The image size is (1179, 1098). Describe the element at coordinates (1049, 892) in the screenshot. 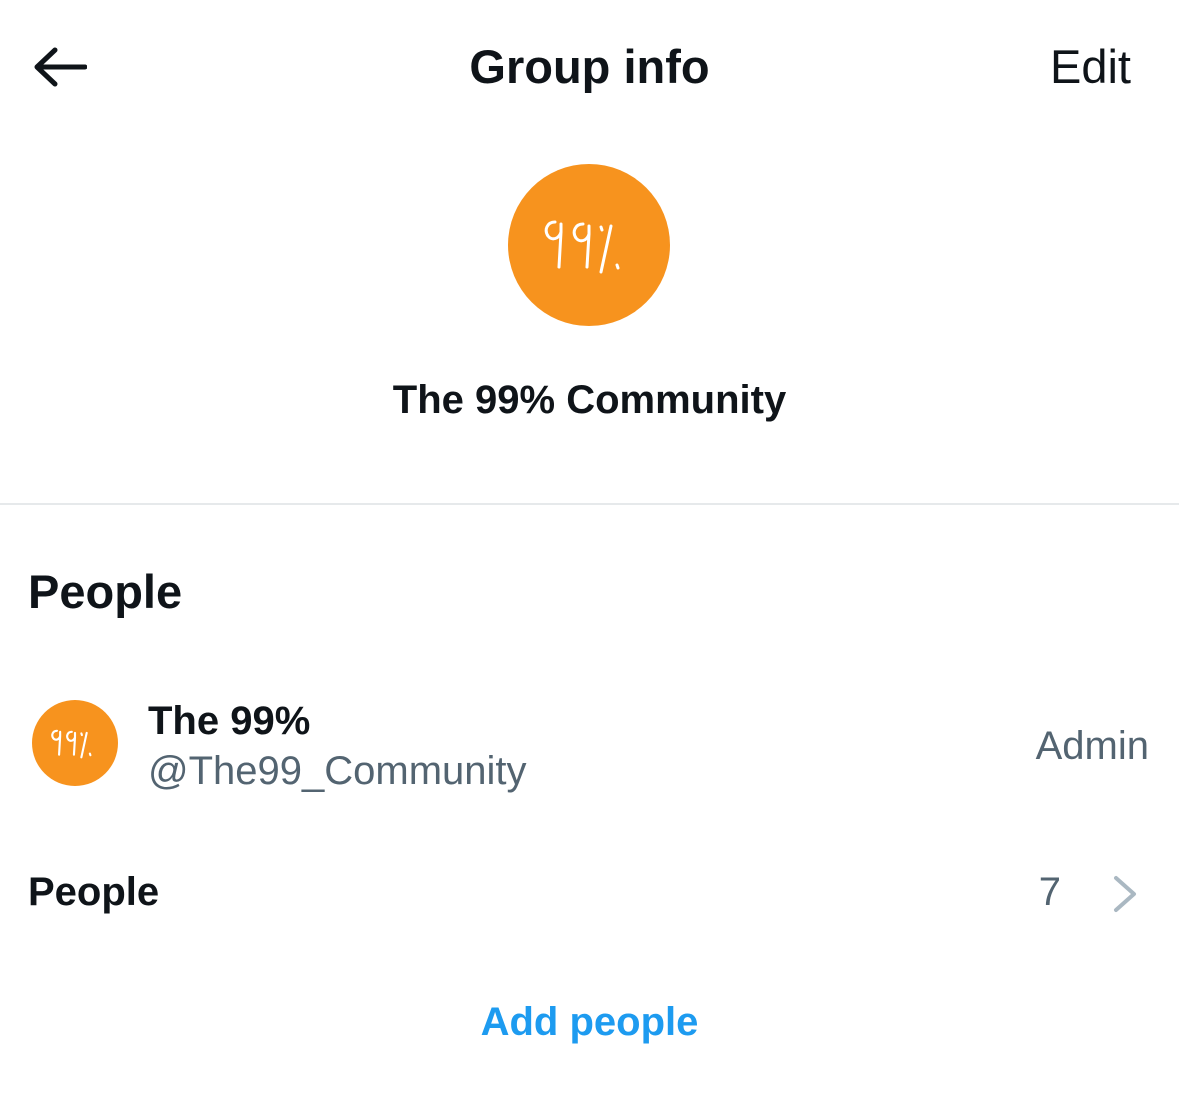

I see `people-count: 7` at that location.